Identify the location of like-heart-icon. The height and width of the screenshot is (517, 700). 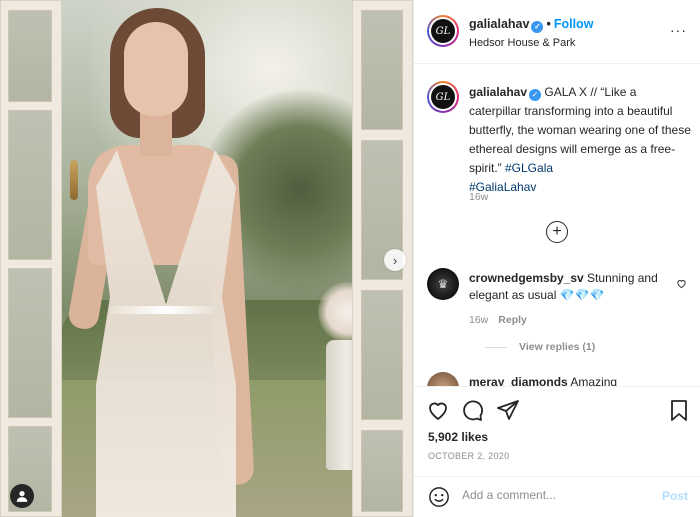
(438, 410).